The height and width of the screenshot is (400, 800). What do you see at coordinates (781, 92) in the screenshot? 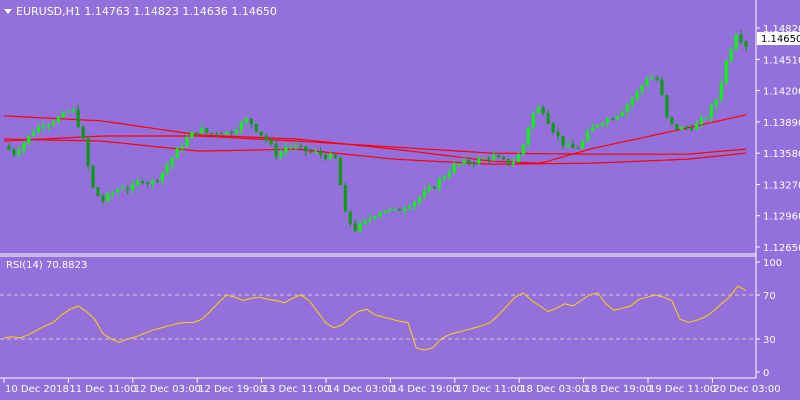
I see `price-label: 1.14200` at bounding box center [781, 92].